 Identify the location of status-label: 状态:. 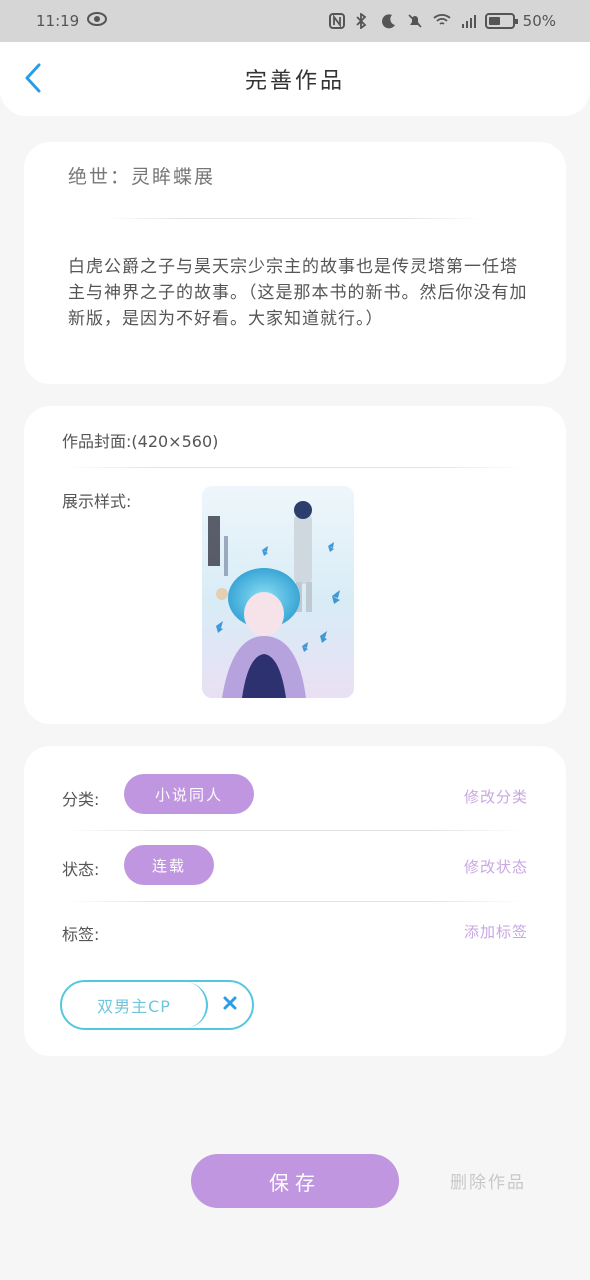
(81, 869).